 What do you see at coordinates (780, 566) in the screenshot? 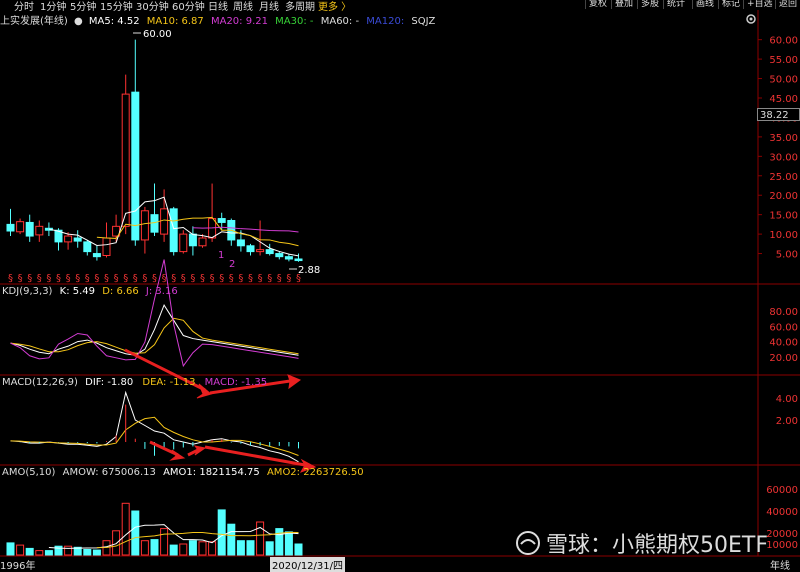
I see `period-label: 年线` at bounding box center [780, 566].